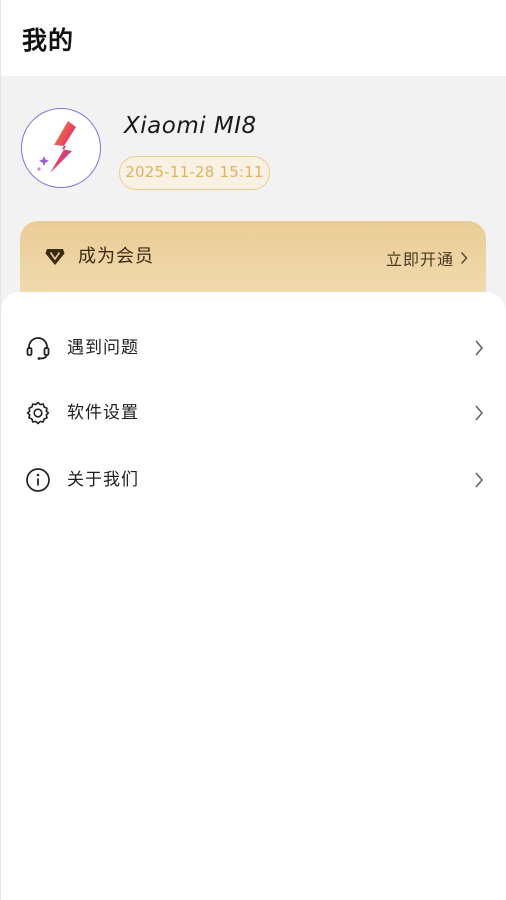 The height and width of the screenshot is (900, 506). Describe the element at coordinates (253, 38) in the screenshot. I see `app-header: 我的` at that location.